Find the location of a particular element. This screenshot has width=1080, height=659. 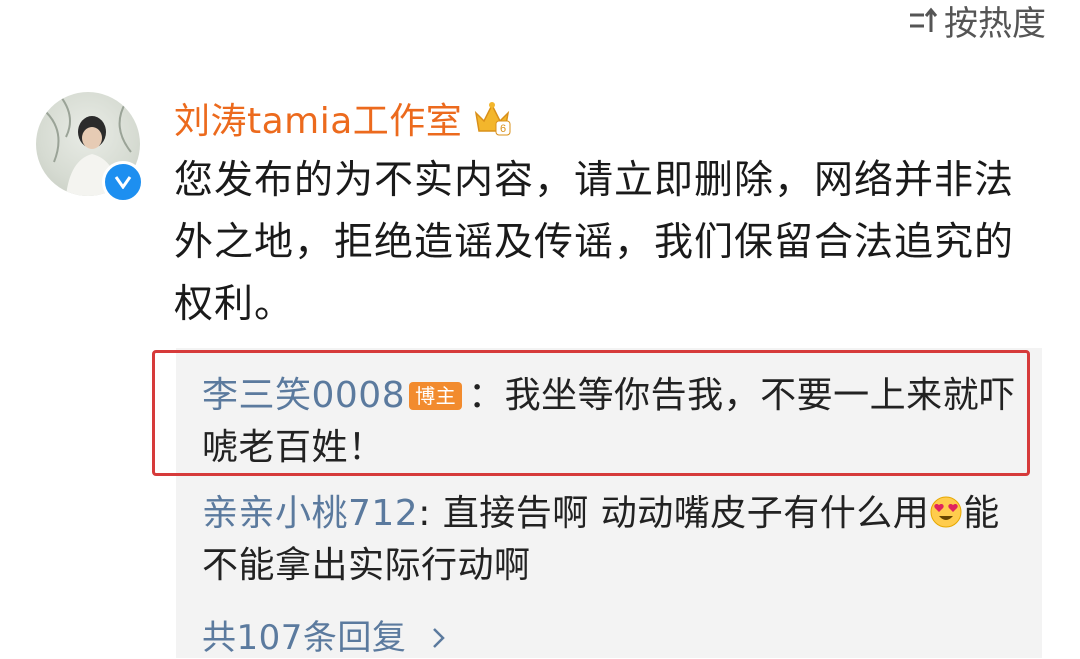

verified-icon is located at coordinates (123, 182).